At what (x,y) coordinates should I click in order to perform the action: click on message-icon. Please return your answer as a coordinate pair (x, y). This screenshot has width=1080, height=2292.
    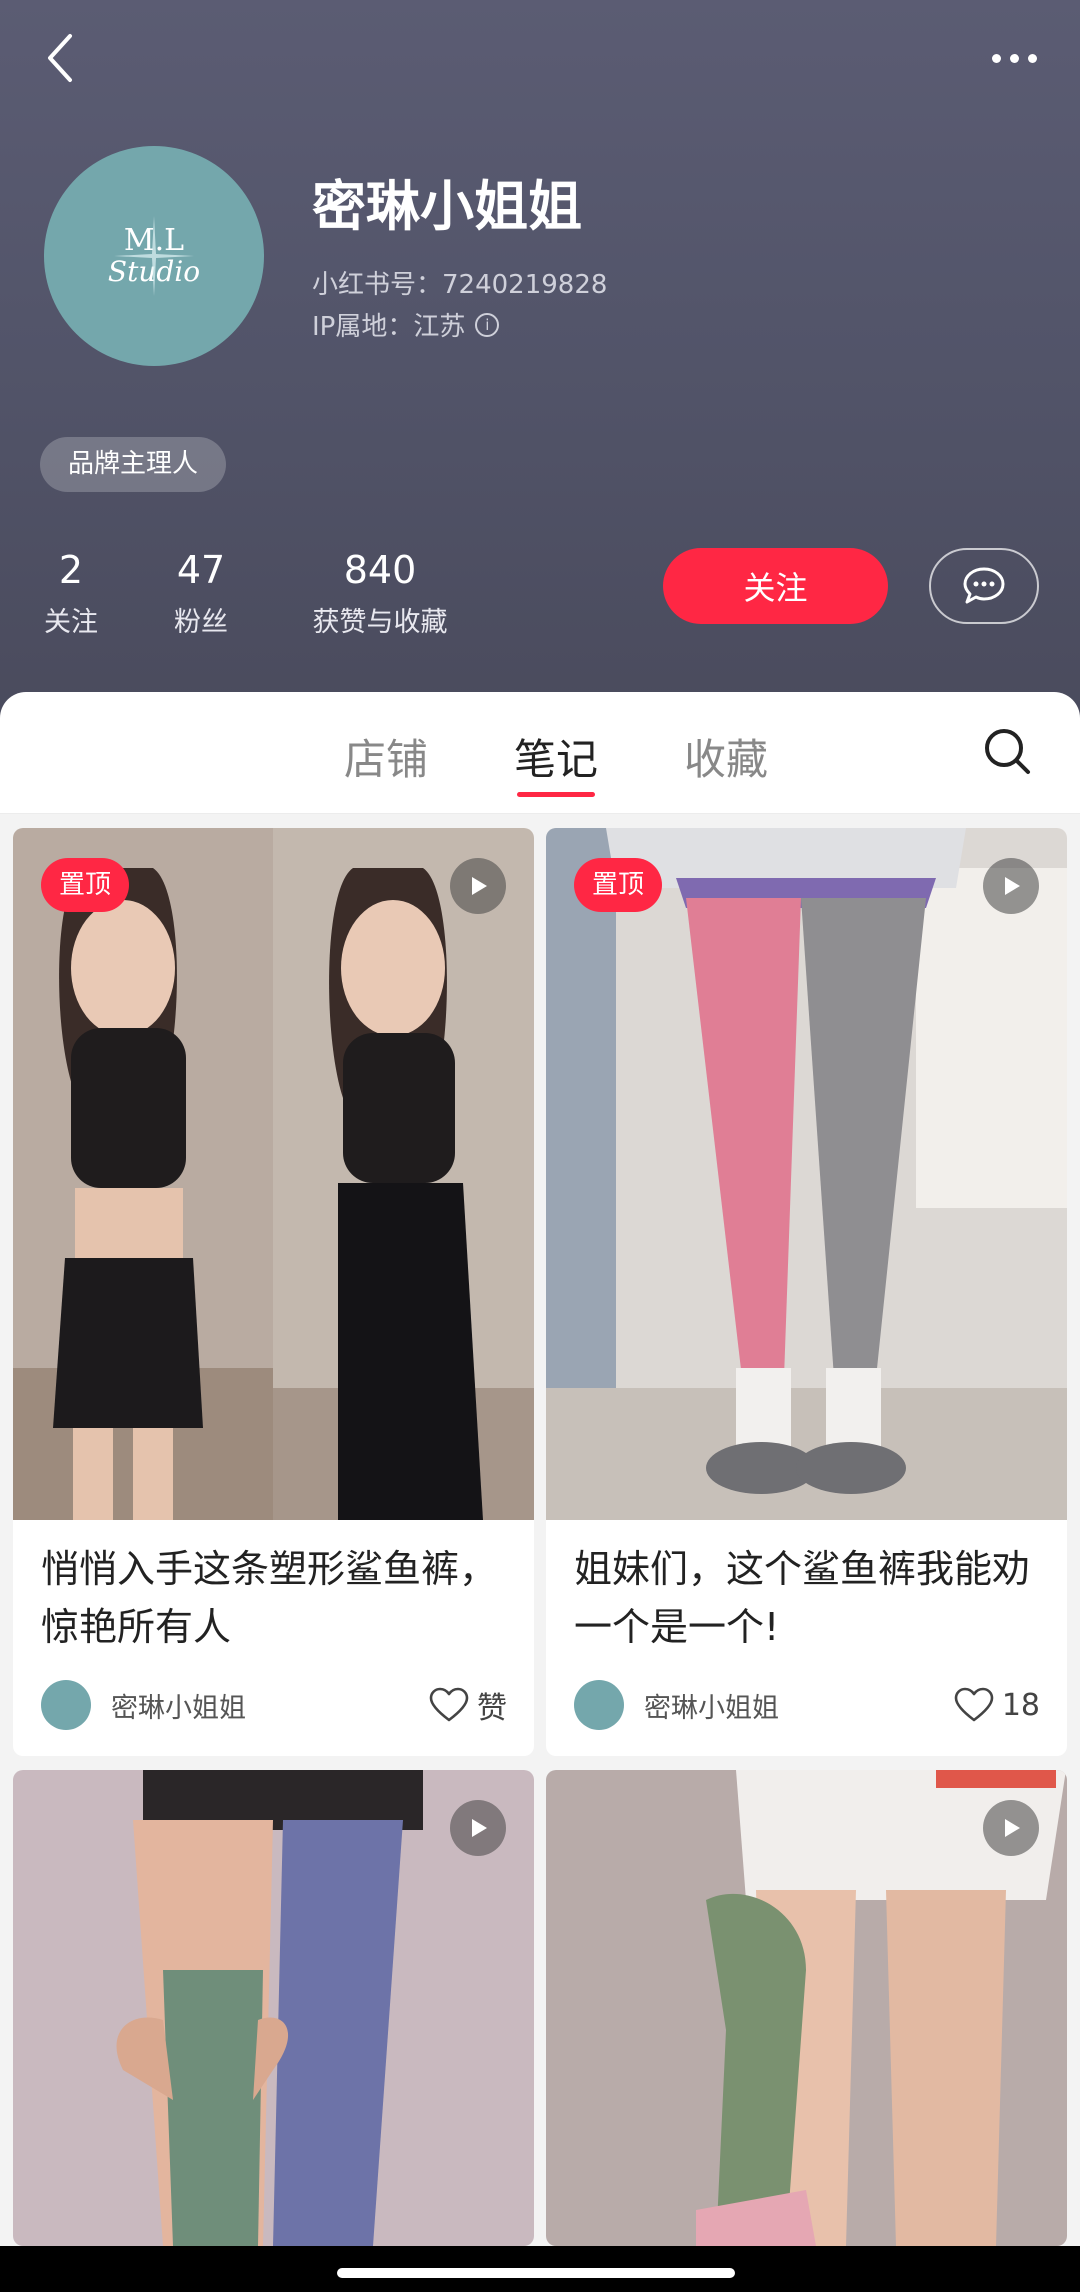
    Looking at the image, I should click on (984, 585).